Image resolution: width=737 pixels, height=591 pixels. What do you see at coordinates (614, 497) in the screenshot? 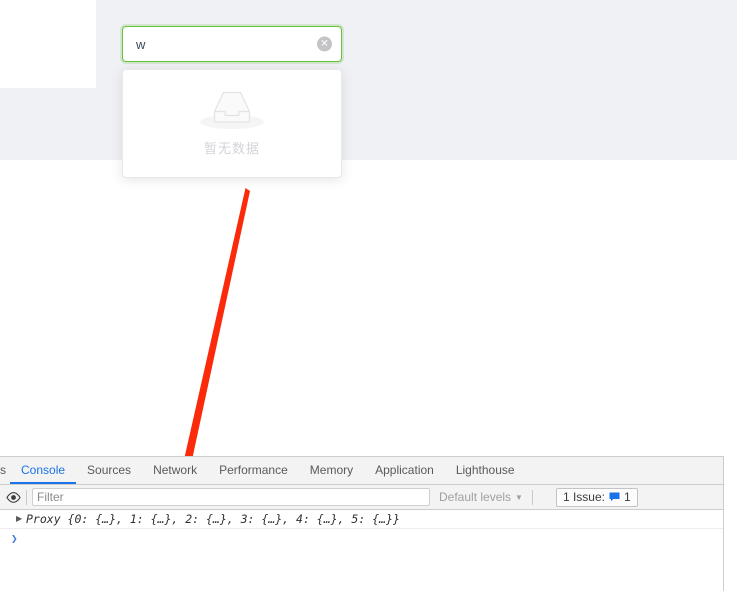
I see `issue-message-icon` at bounding box center [614, 497].